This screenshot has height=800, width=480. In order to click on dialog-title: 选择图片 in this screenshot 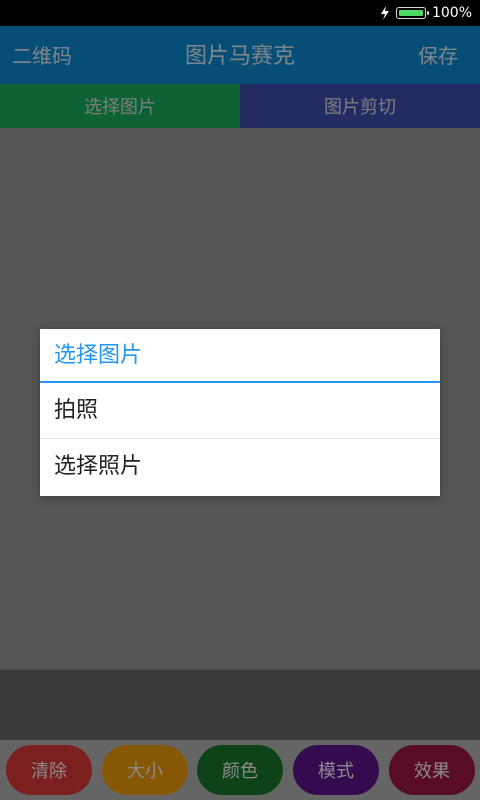, I will do `click(240, 356)`.